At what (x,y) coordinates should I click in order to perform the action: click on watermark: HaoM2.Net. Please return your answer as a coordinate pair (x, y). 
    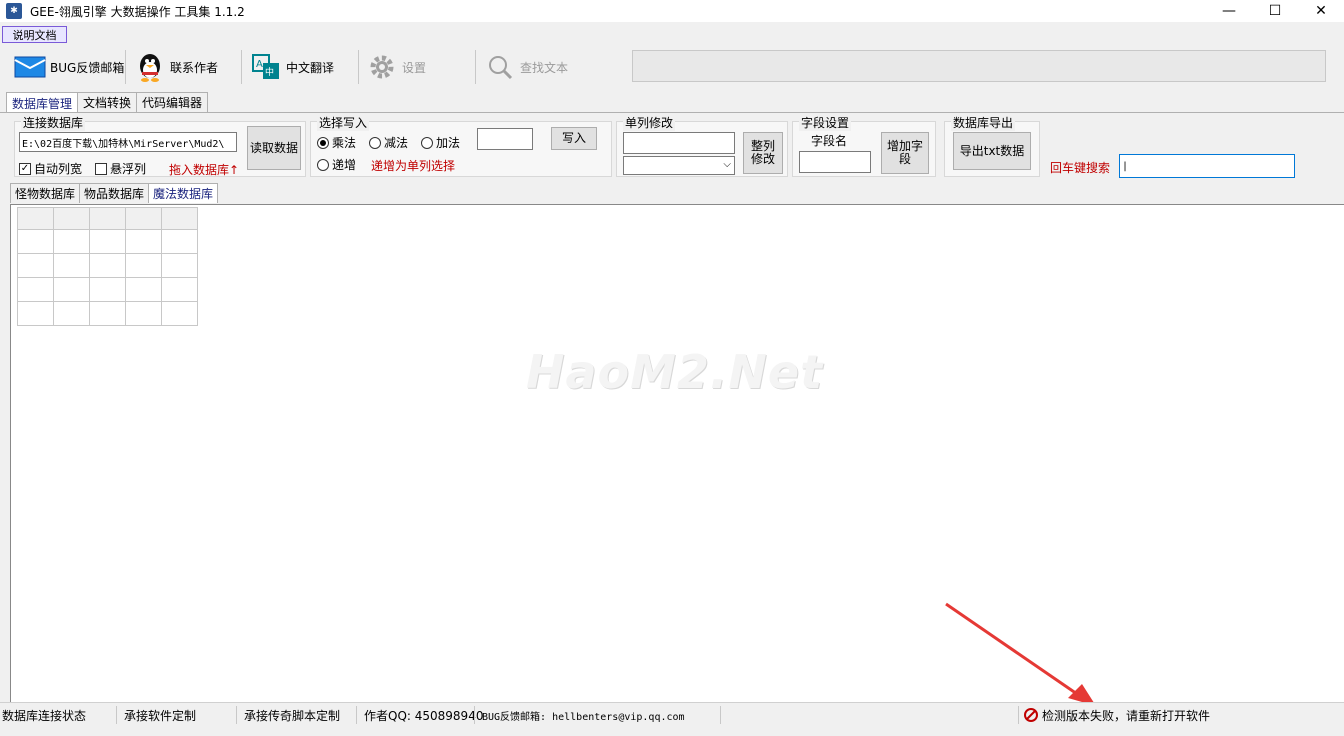
    Looking at the image, I should click on (675, 372).